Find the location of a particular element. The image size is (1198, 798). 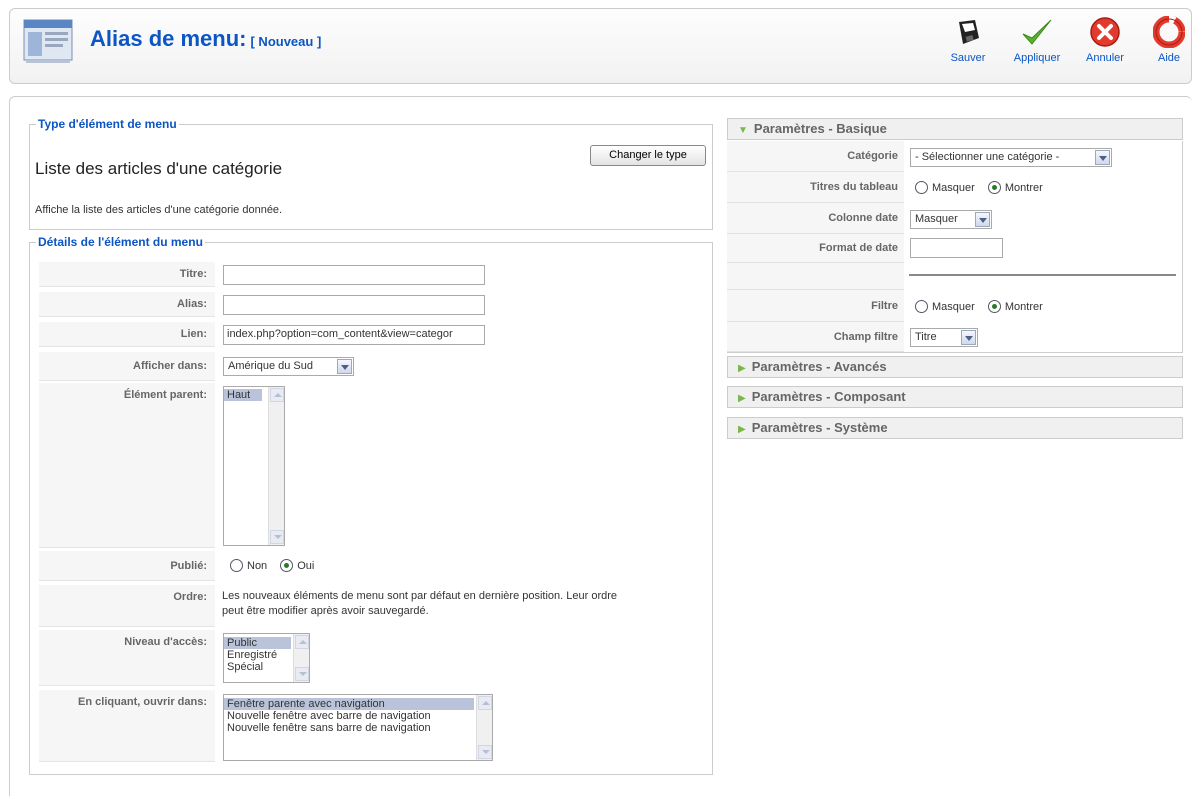

published-radio-group: Non Oui is located at coordinates (277, 565).